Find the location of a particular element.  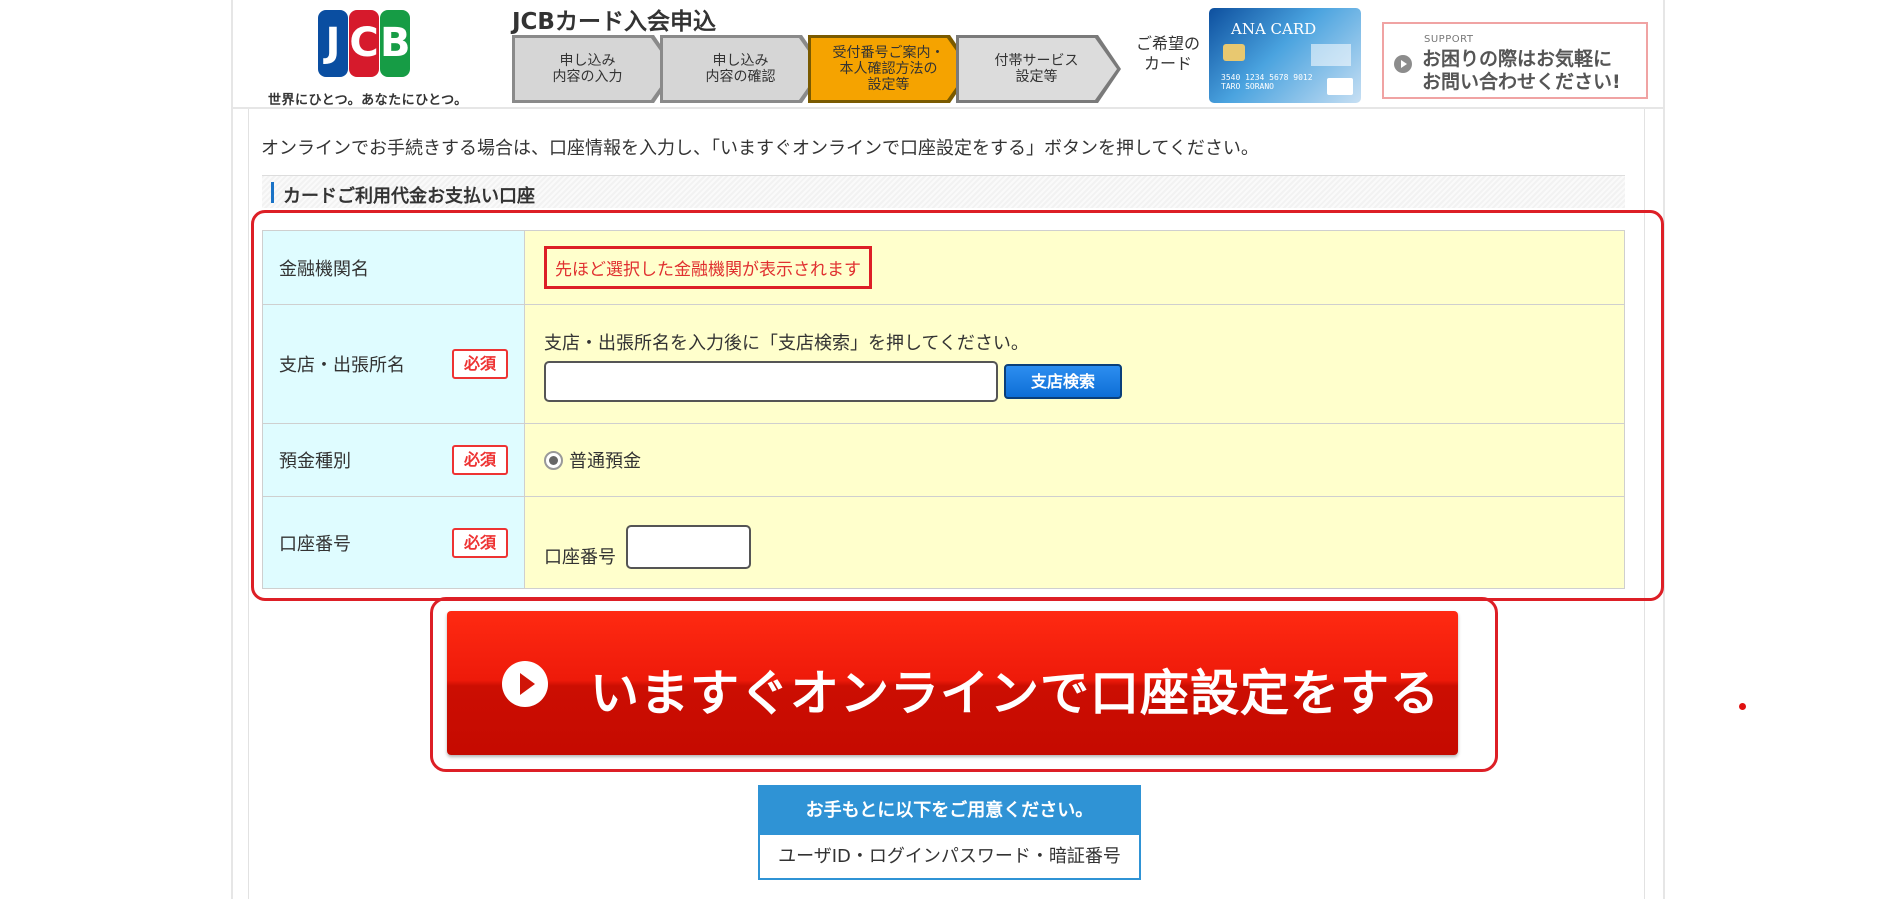

card-holder-text: TARO SORANO is located at coordinates (1247, 86).